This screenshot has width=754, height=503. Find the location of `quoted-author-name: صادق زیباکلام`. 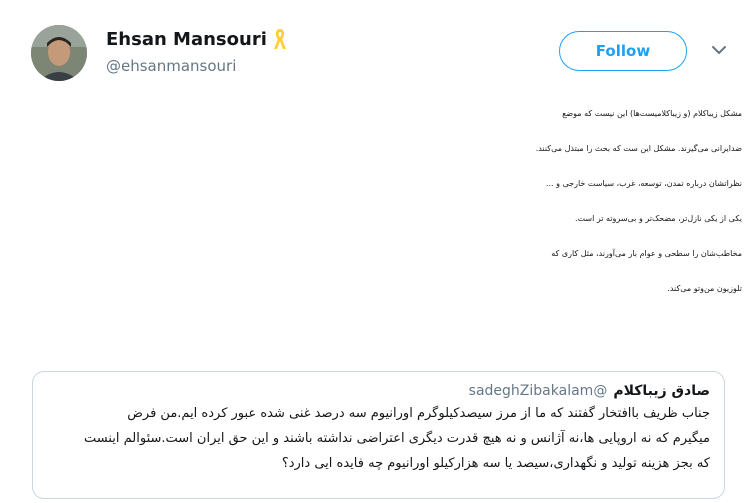

quoted-author-name: صادق زیباکلام is located at coordinates (661, 391).